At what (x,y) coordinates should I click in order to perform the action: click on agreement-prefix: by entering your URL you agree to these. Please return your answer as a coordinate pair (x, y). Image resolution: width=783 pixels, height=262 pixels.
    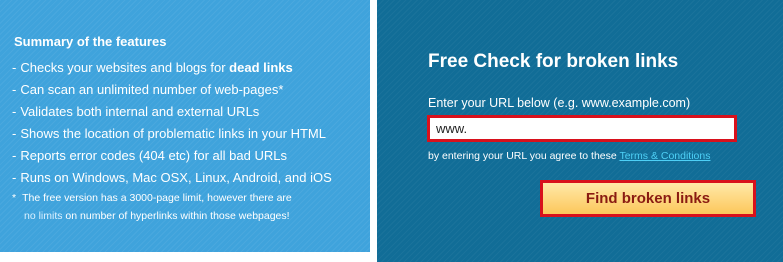
    Looking at the image, I should click on (524, 156).